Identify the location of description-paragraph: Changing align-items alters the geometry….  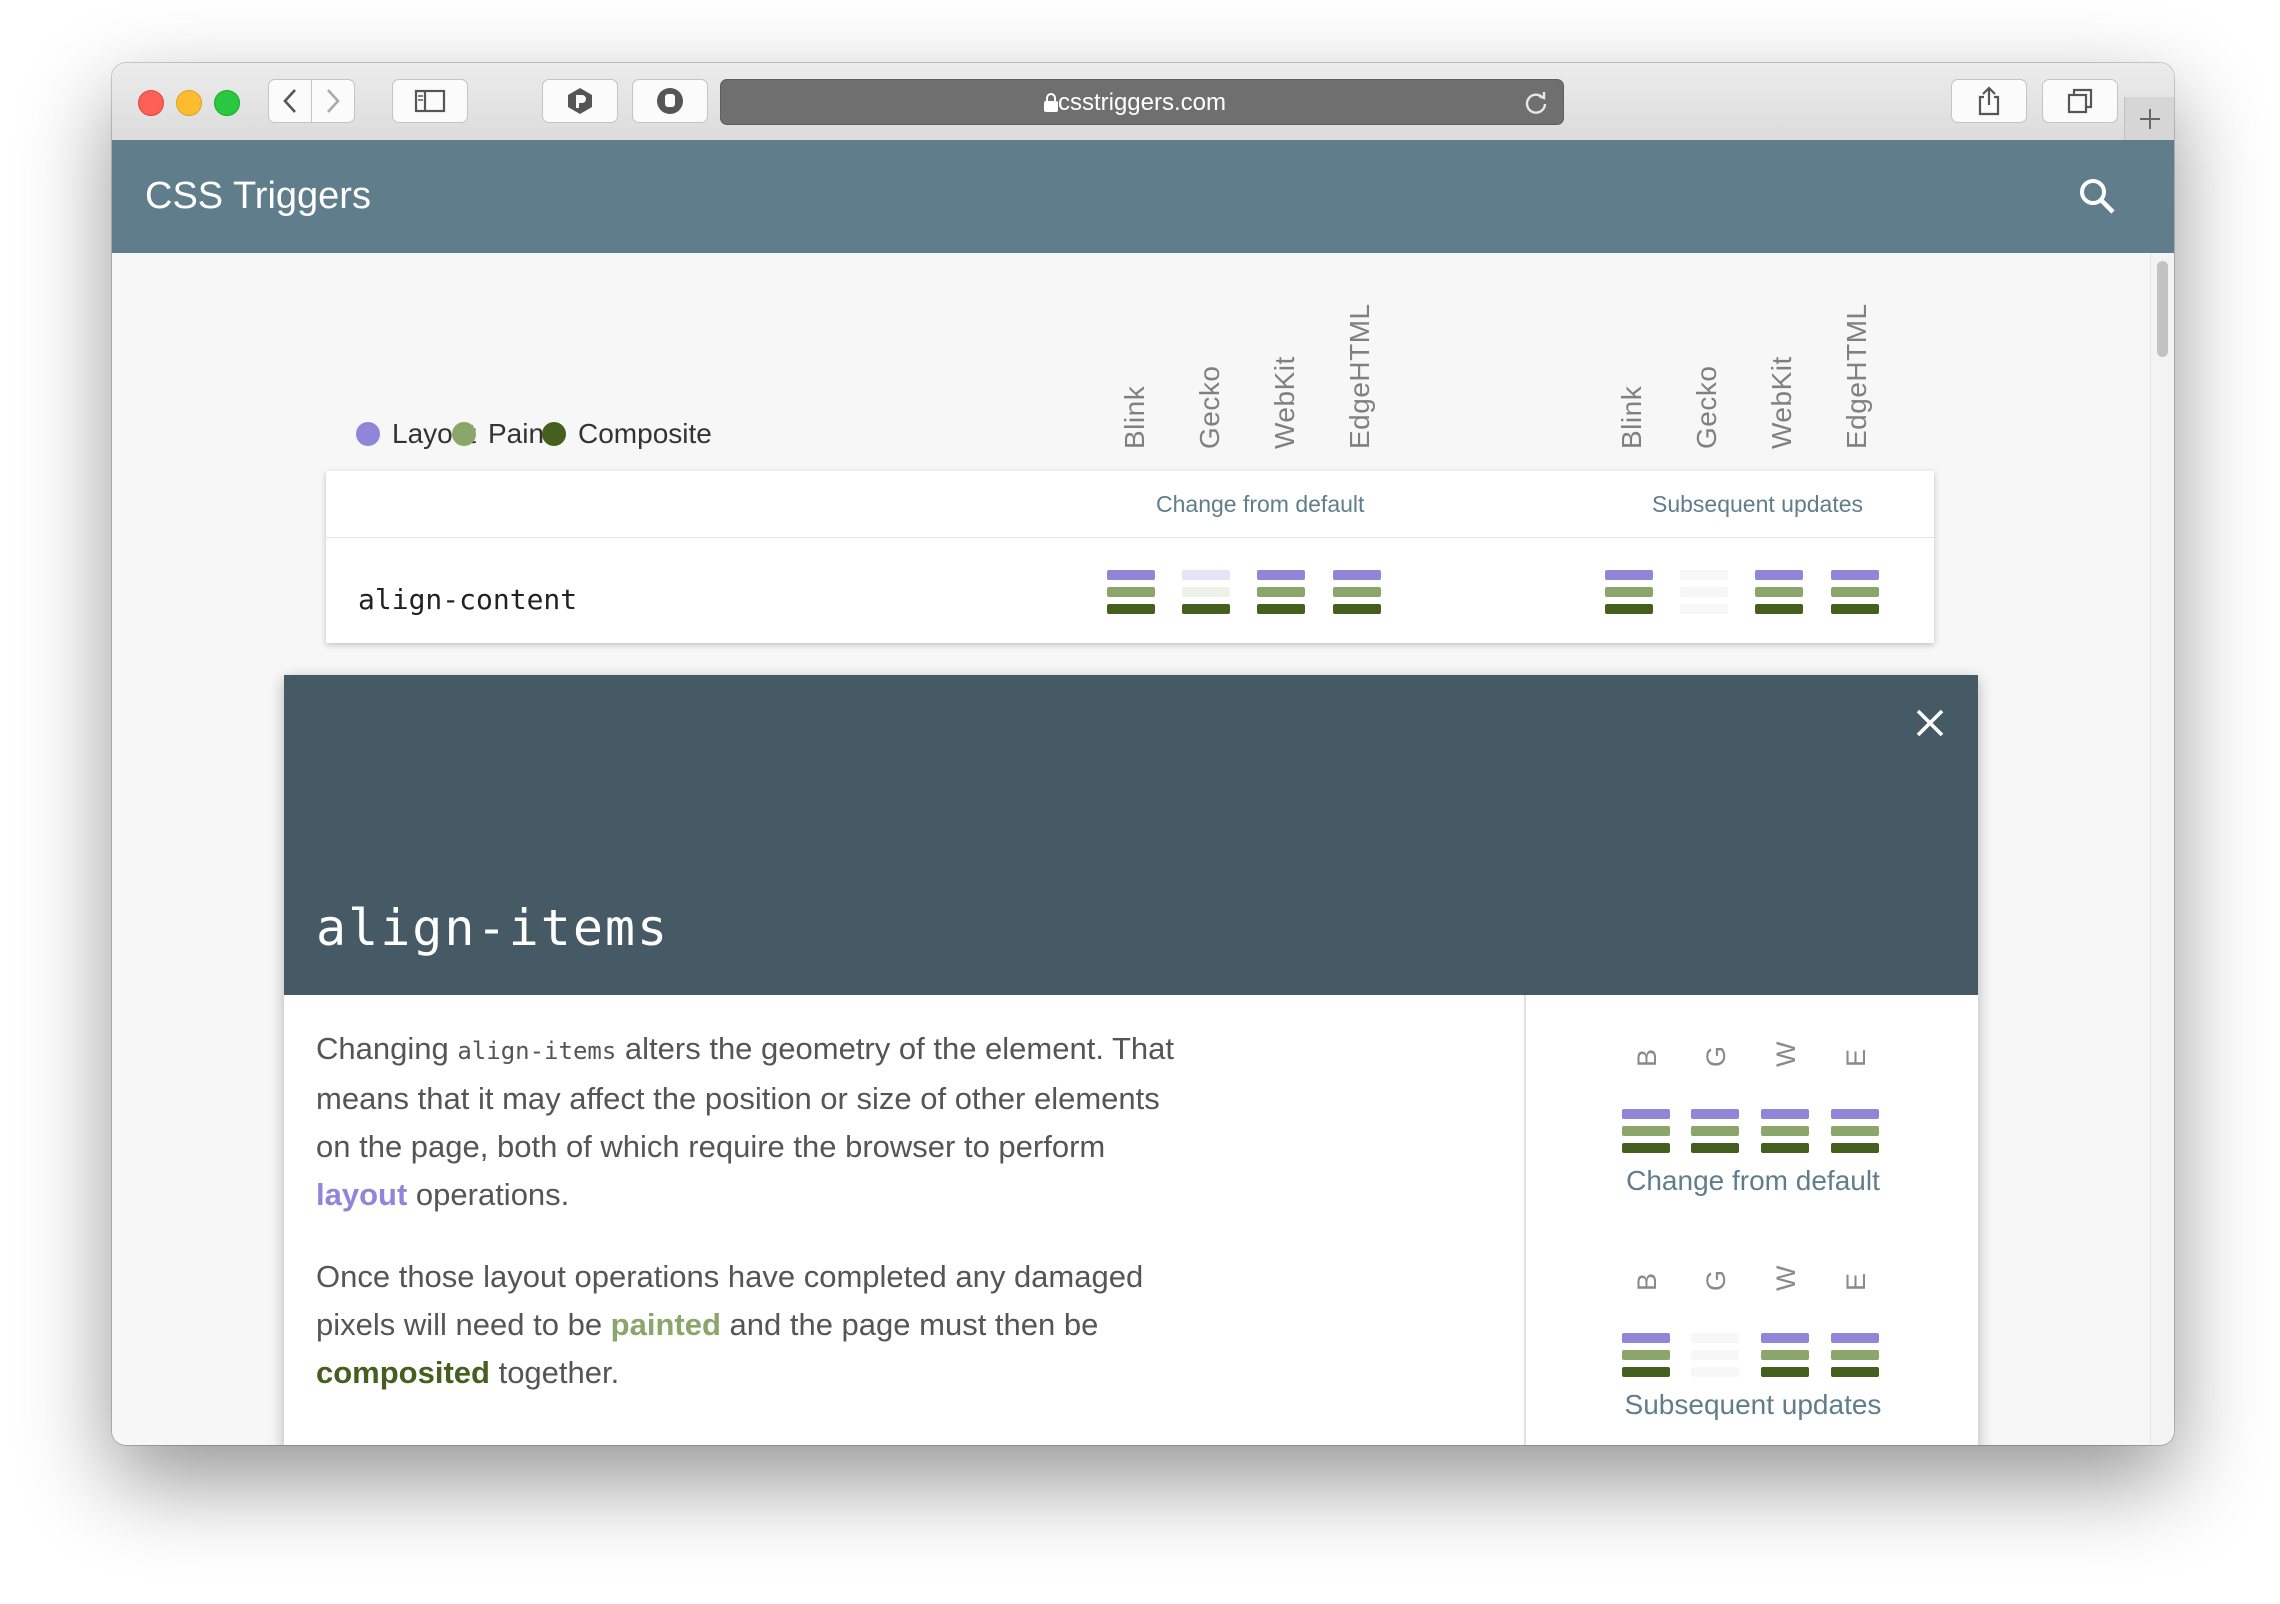
(756, 1122).